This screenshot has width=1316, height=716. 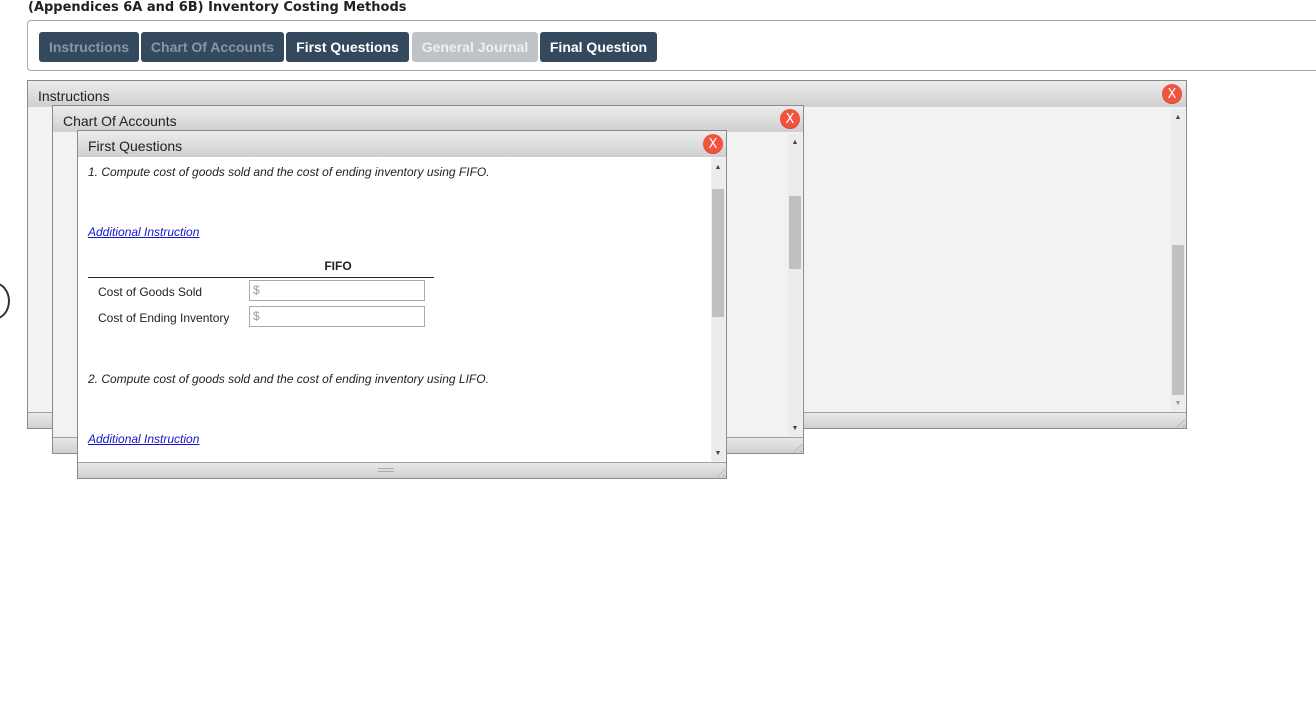 I want to click on first-questions-footer, so click(x=402, y=470).